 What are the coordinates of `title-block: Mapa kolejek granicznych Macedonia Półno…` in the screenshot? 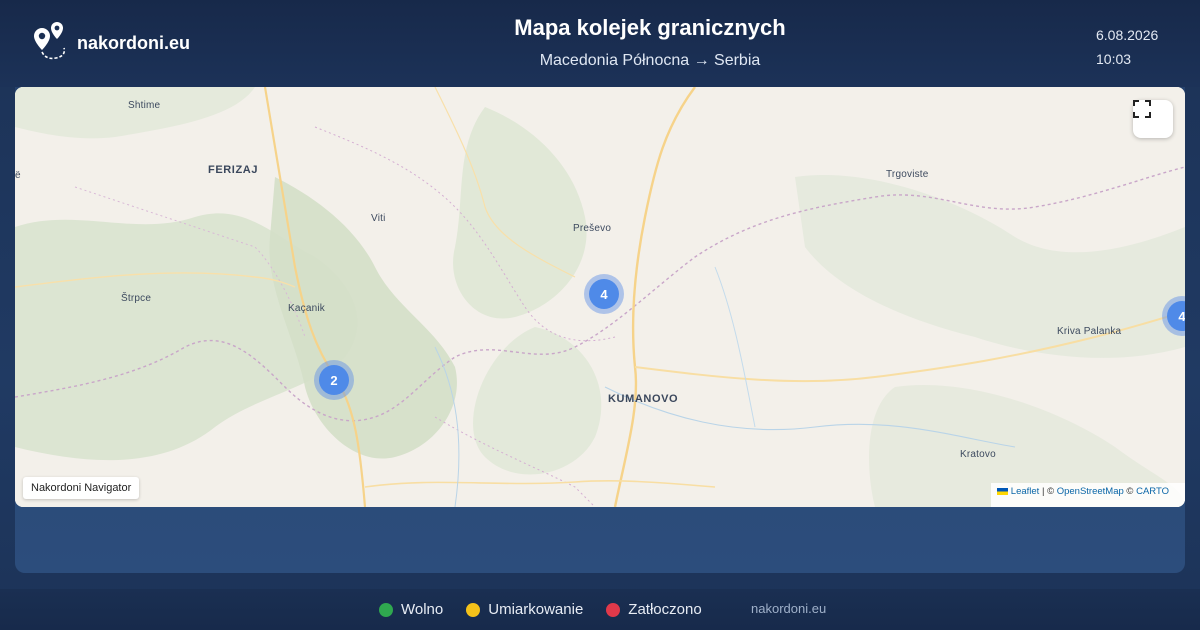 It's located at (650, 42).